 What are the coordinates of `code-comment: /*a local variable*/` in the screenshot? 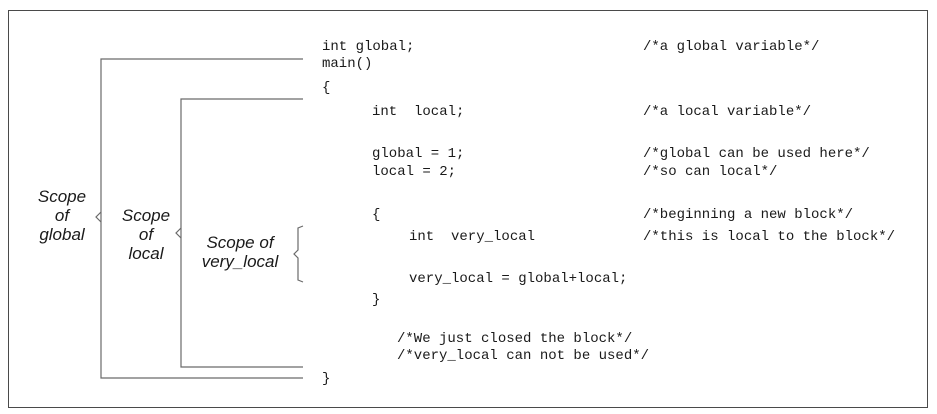 It's located at (727, 112).